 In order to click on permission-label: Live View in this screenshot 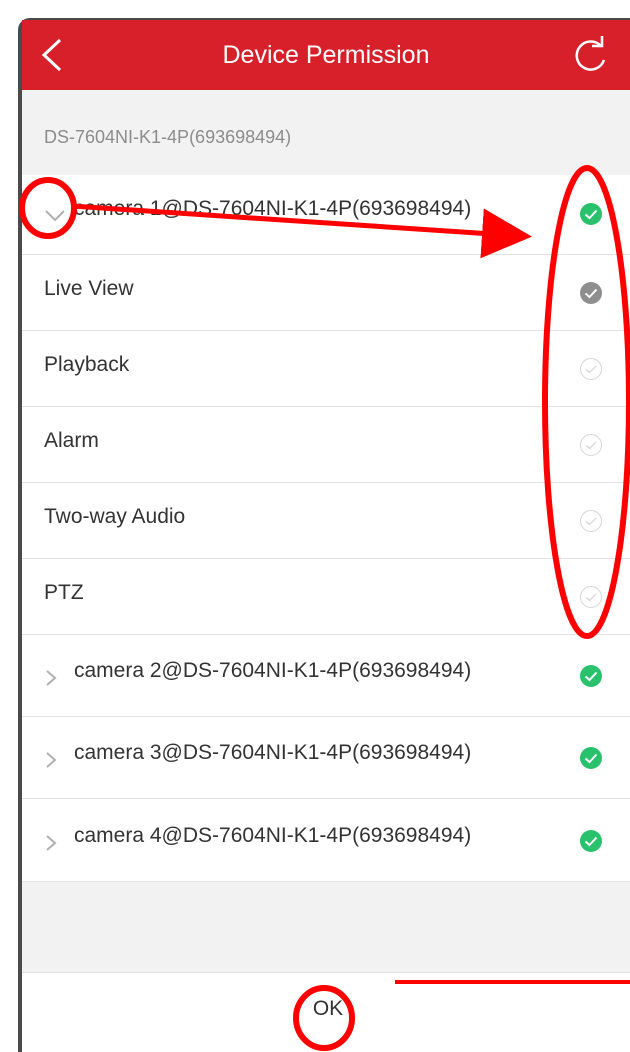, I will do `click(89, 288)`.